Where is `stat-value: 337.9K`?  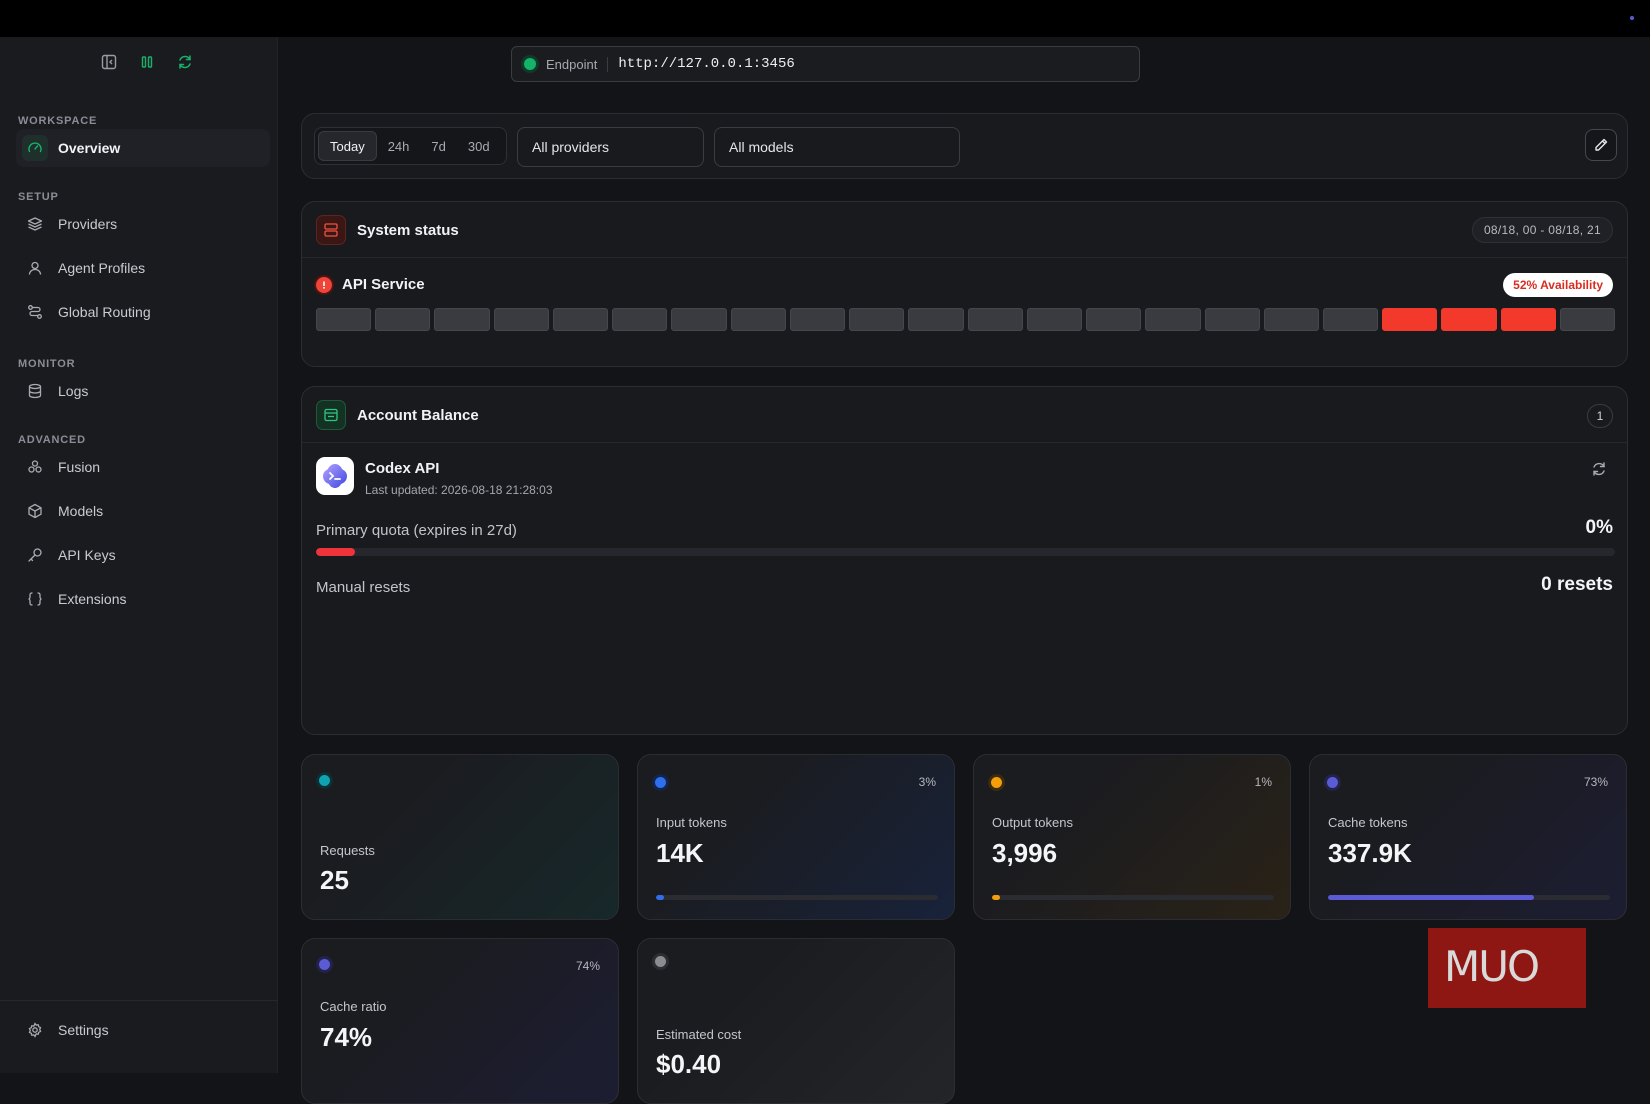
stat-value: 337.9K is located at coordinates (1370, 853).